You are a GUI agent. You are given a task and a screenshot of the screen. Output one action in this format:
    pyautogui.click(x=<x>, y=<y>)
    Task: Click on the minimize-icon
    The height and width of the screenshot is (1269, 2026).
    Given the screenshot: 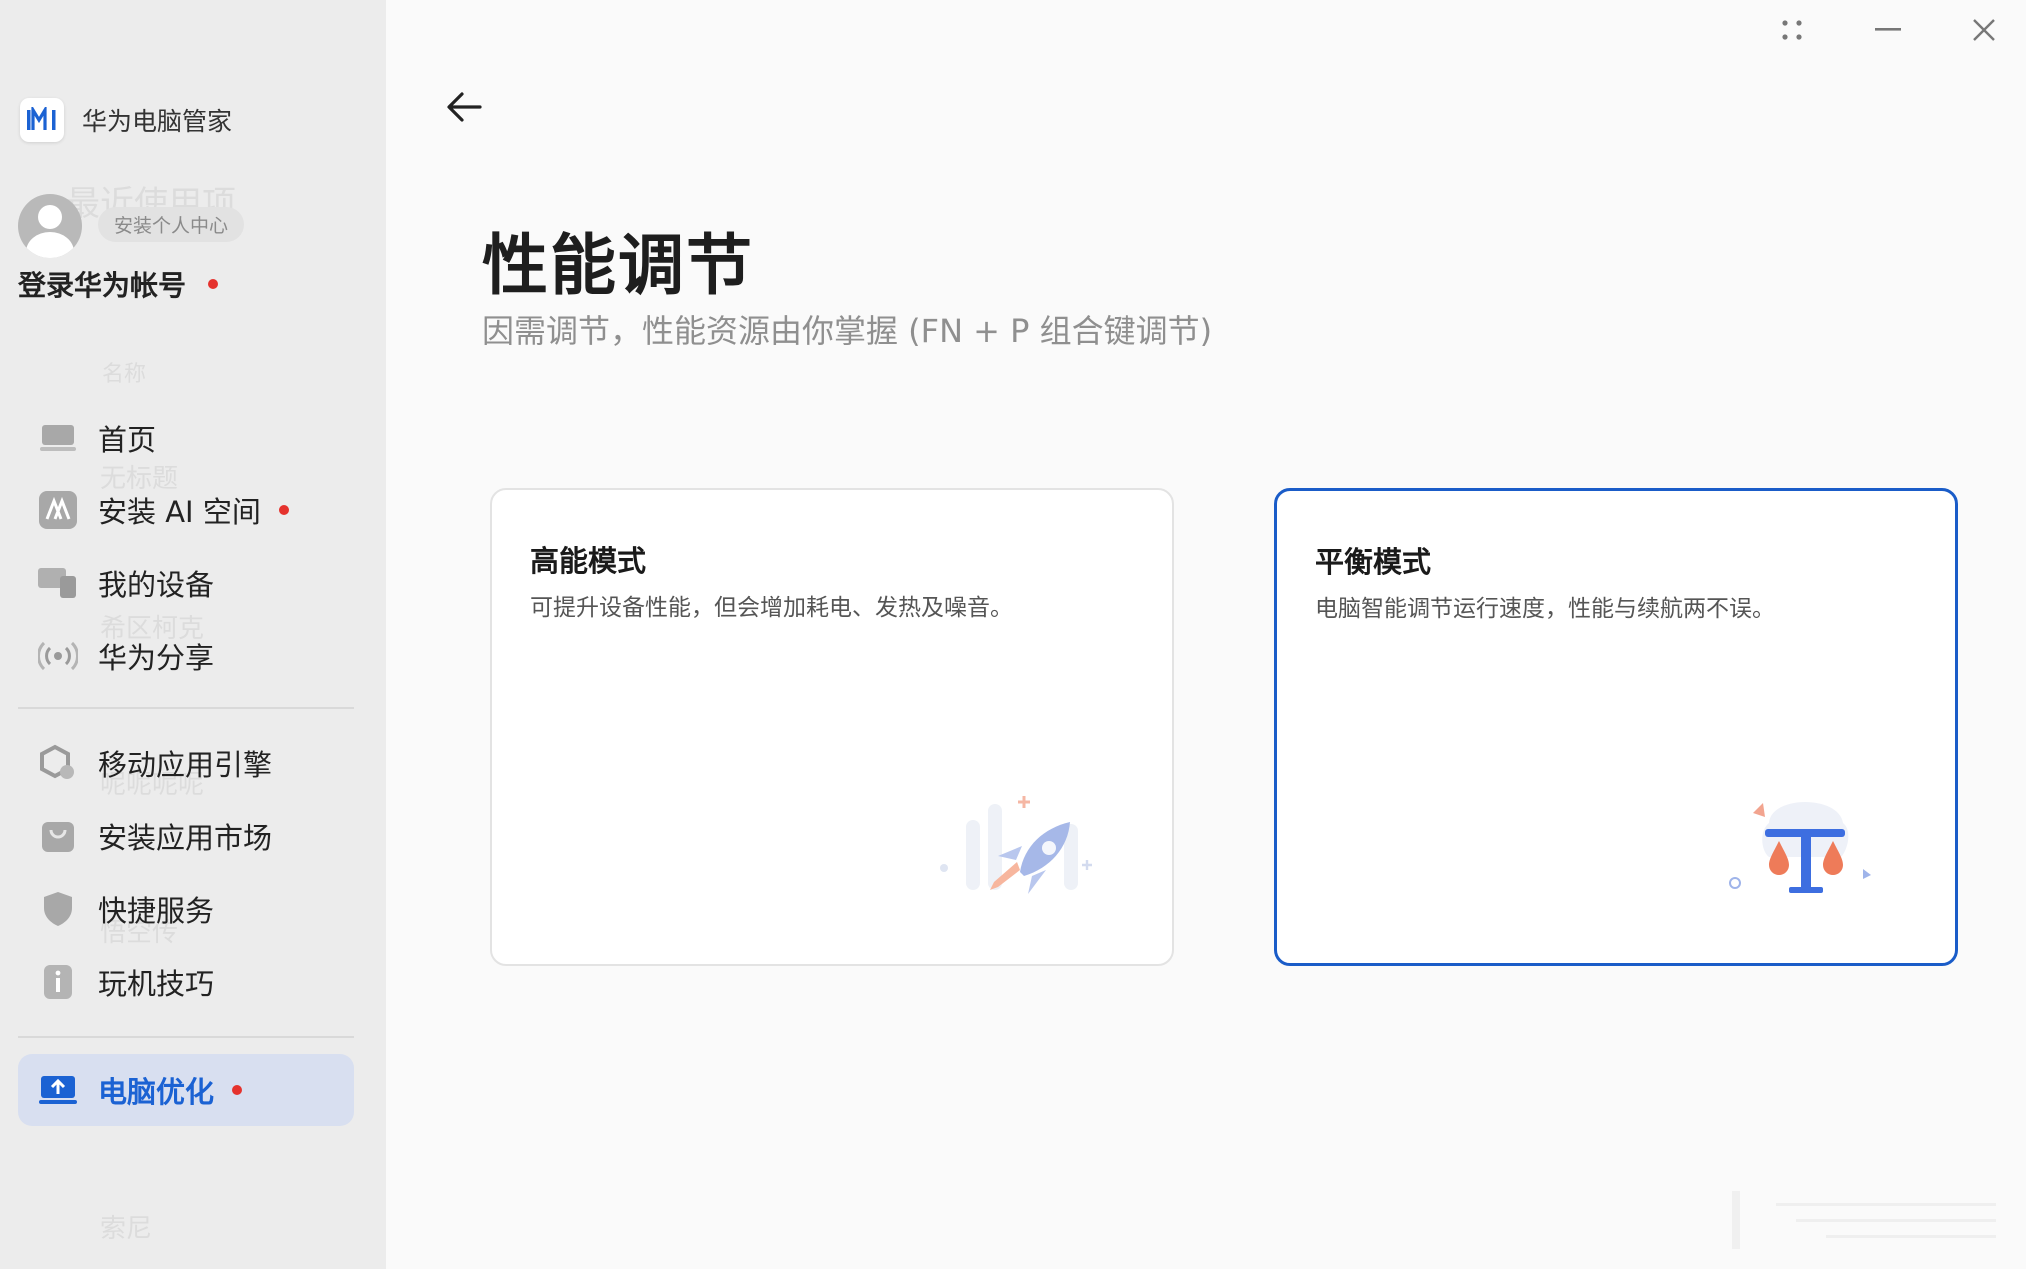 What is the action you would take?
    pyautogui.click(x=1888, y=30)
    